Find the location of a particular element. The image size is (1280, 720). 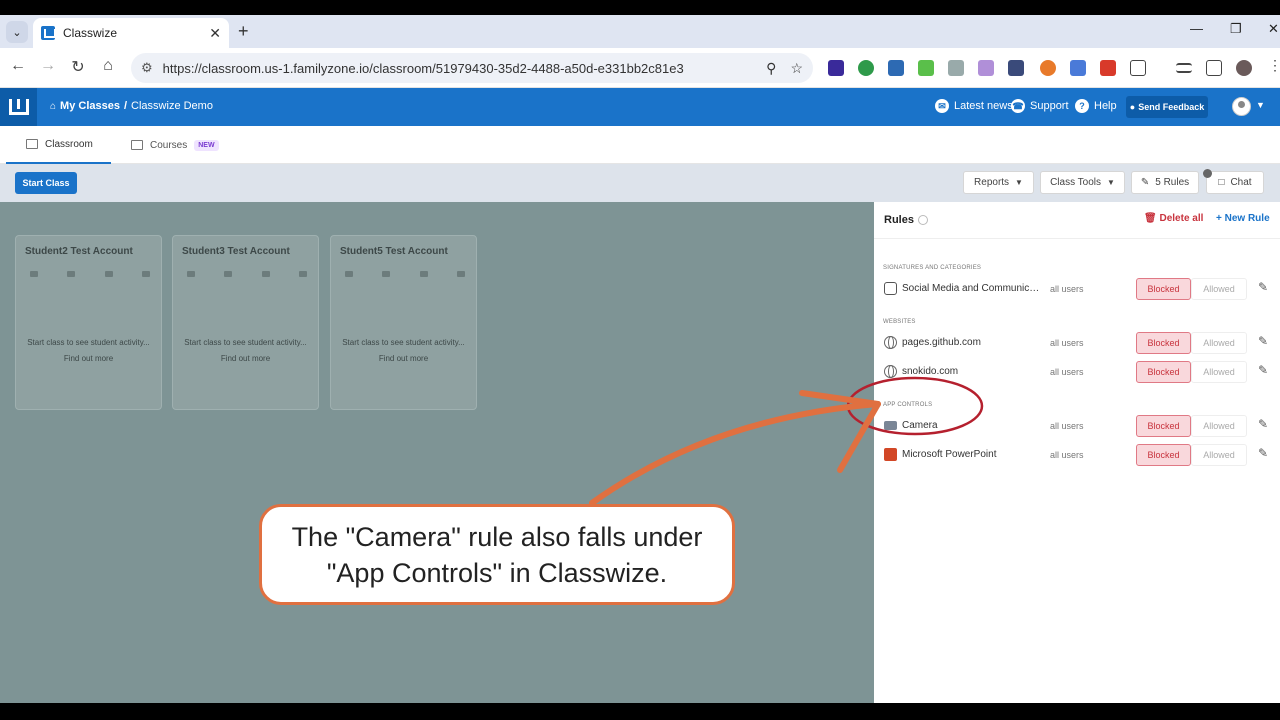

student-card-icons is located at coordinates (405, 274).